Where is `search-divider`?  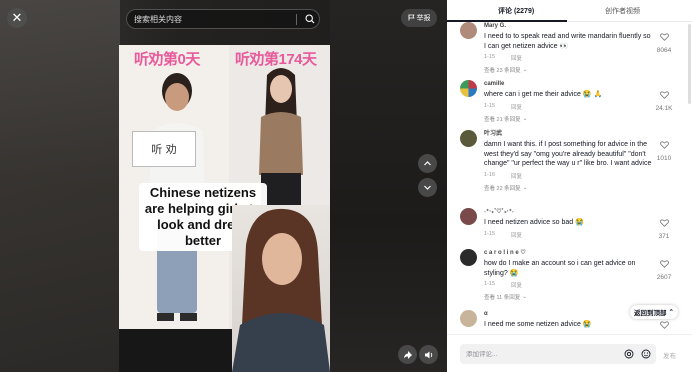
search-divider is located at coordinates (296, 19).